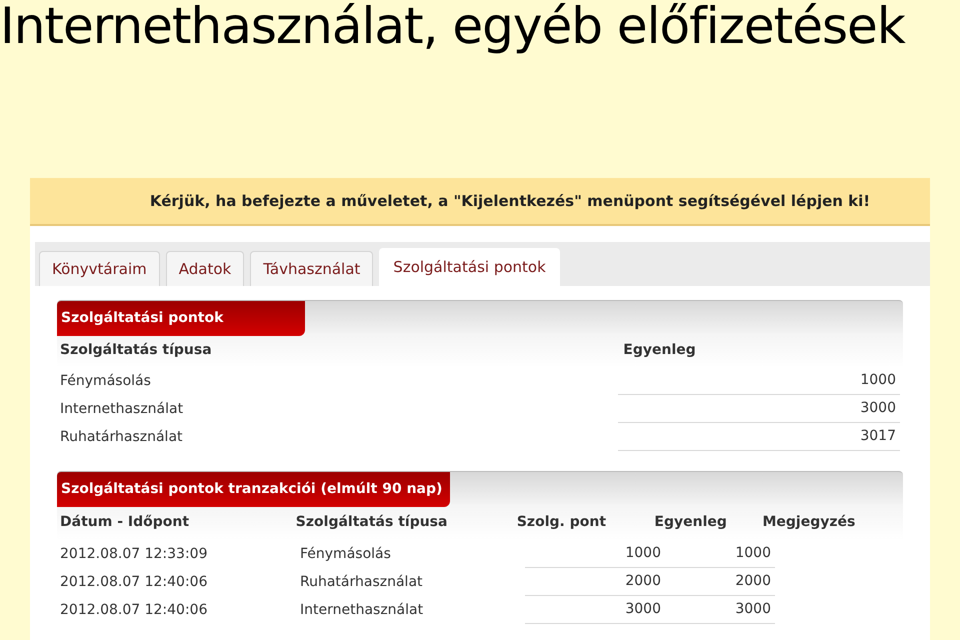 The image size is (960, 640). Describe the element at coordinates (453, 27) in the screenshot. I see `slide-title: Internethasználat, egyéb előfizetések` at that location.